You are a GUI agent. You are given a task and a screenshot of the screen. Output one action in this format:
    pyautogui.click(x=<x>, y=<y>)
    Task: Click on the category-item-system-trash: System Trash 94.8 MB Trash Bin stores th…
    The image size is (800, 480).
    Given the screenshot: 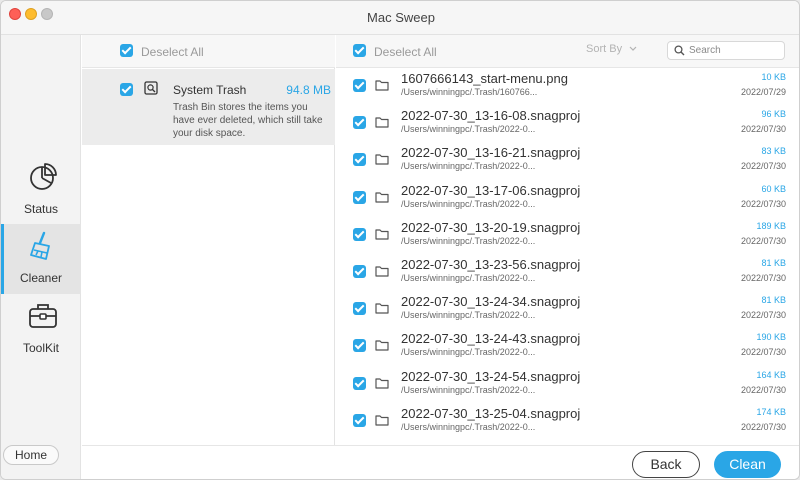 What is the action you would take?
    pyautogui.click(x=208, y=107)
    